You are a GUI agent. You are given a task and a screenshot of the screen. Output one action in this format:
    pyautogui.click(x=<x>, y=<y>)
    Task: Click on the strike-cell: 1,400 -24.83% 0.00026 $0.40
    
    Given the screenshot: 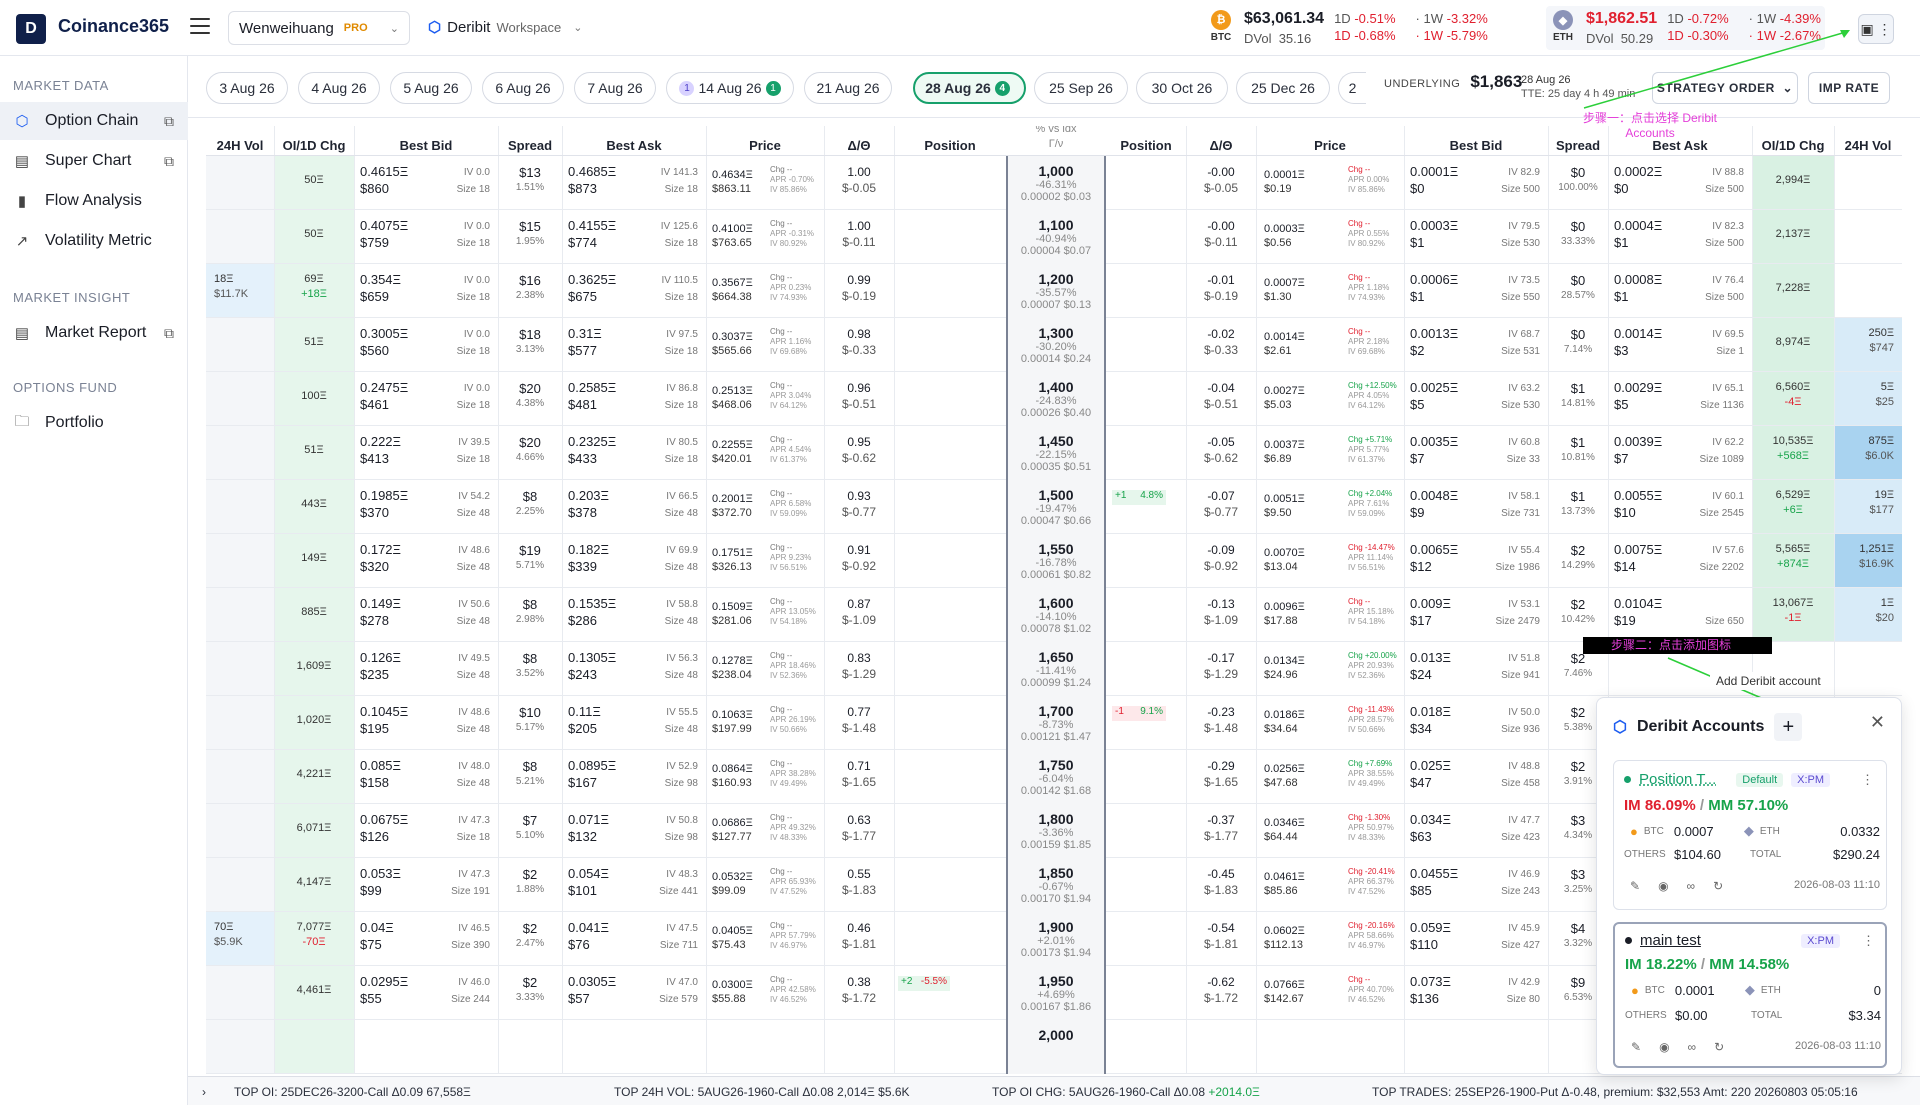 What is the action you would take?
    pyautogui.click(x=1056, y=399)
    